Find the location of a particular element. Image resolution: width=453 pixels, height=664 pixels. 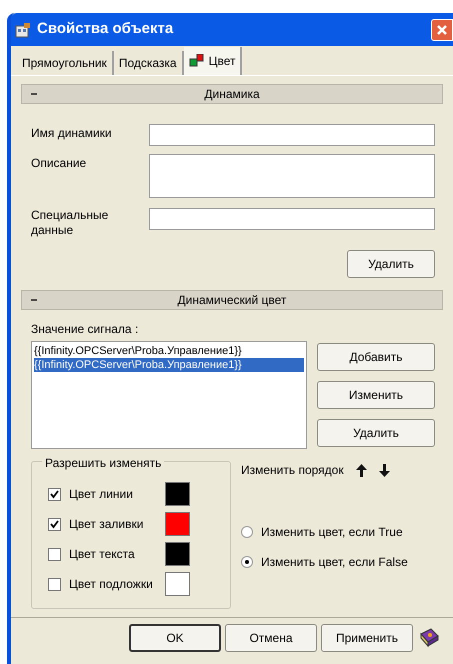

dialog-button: Применить is located at coordinates (367, 638).